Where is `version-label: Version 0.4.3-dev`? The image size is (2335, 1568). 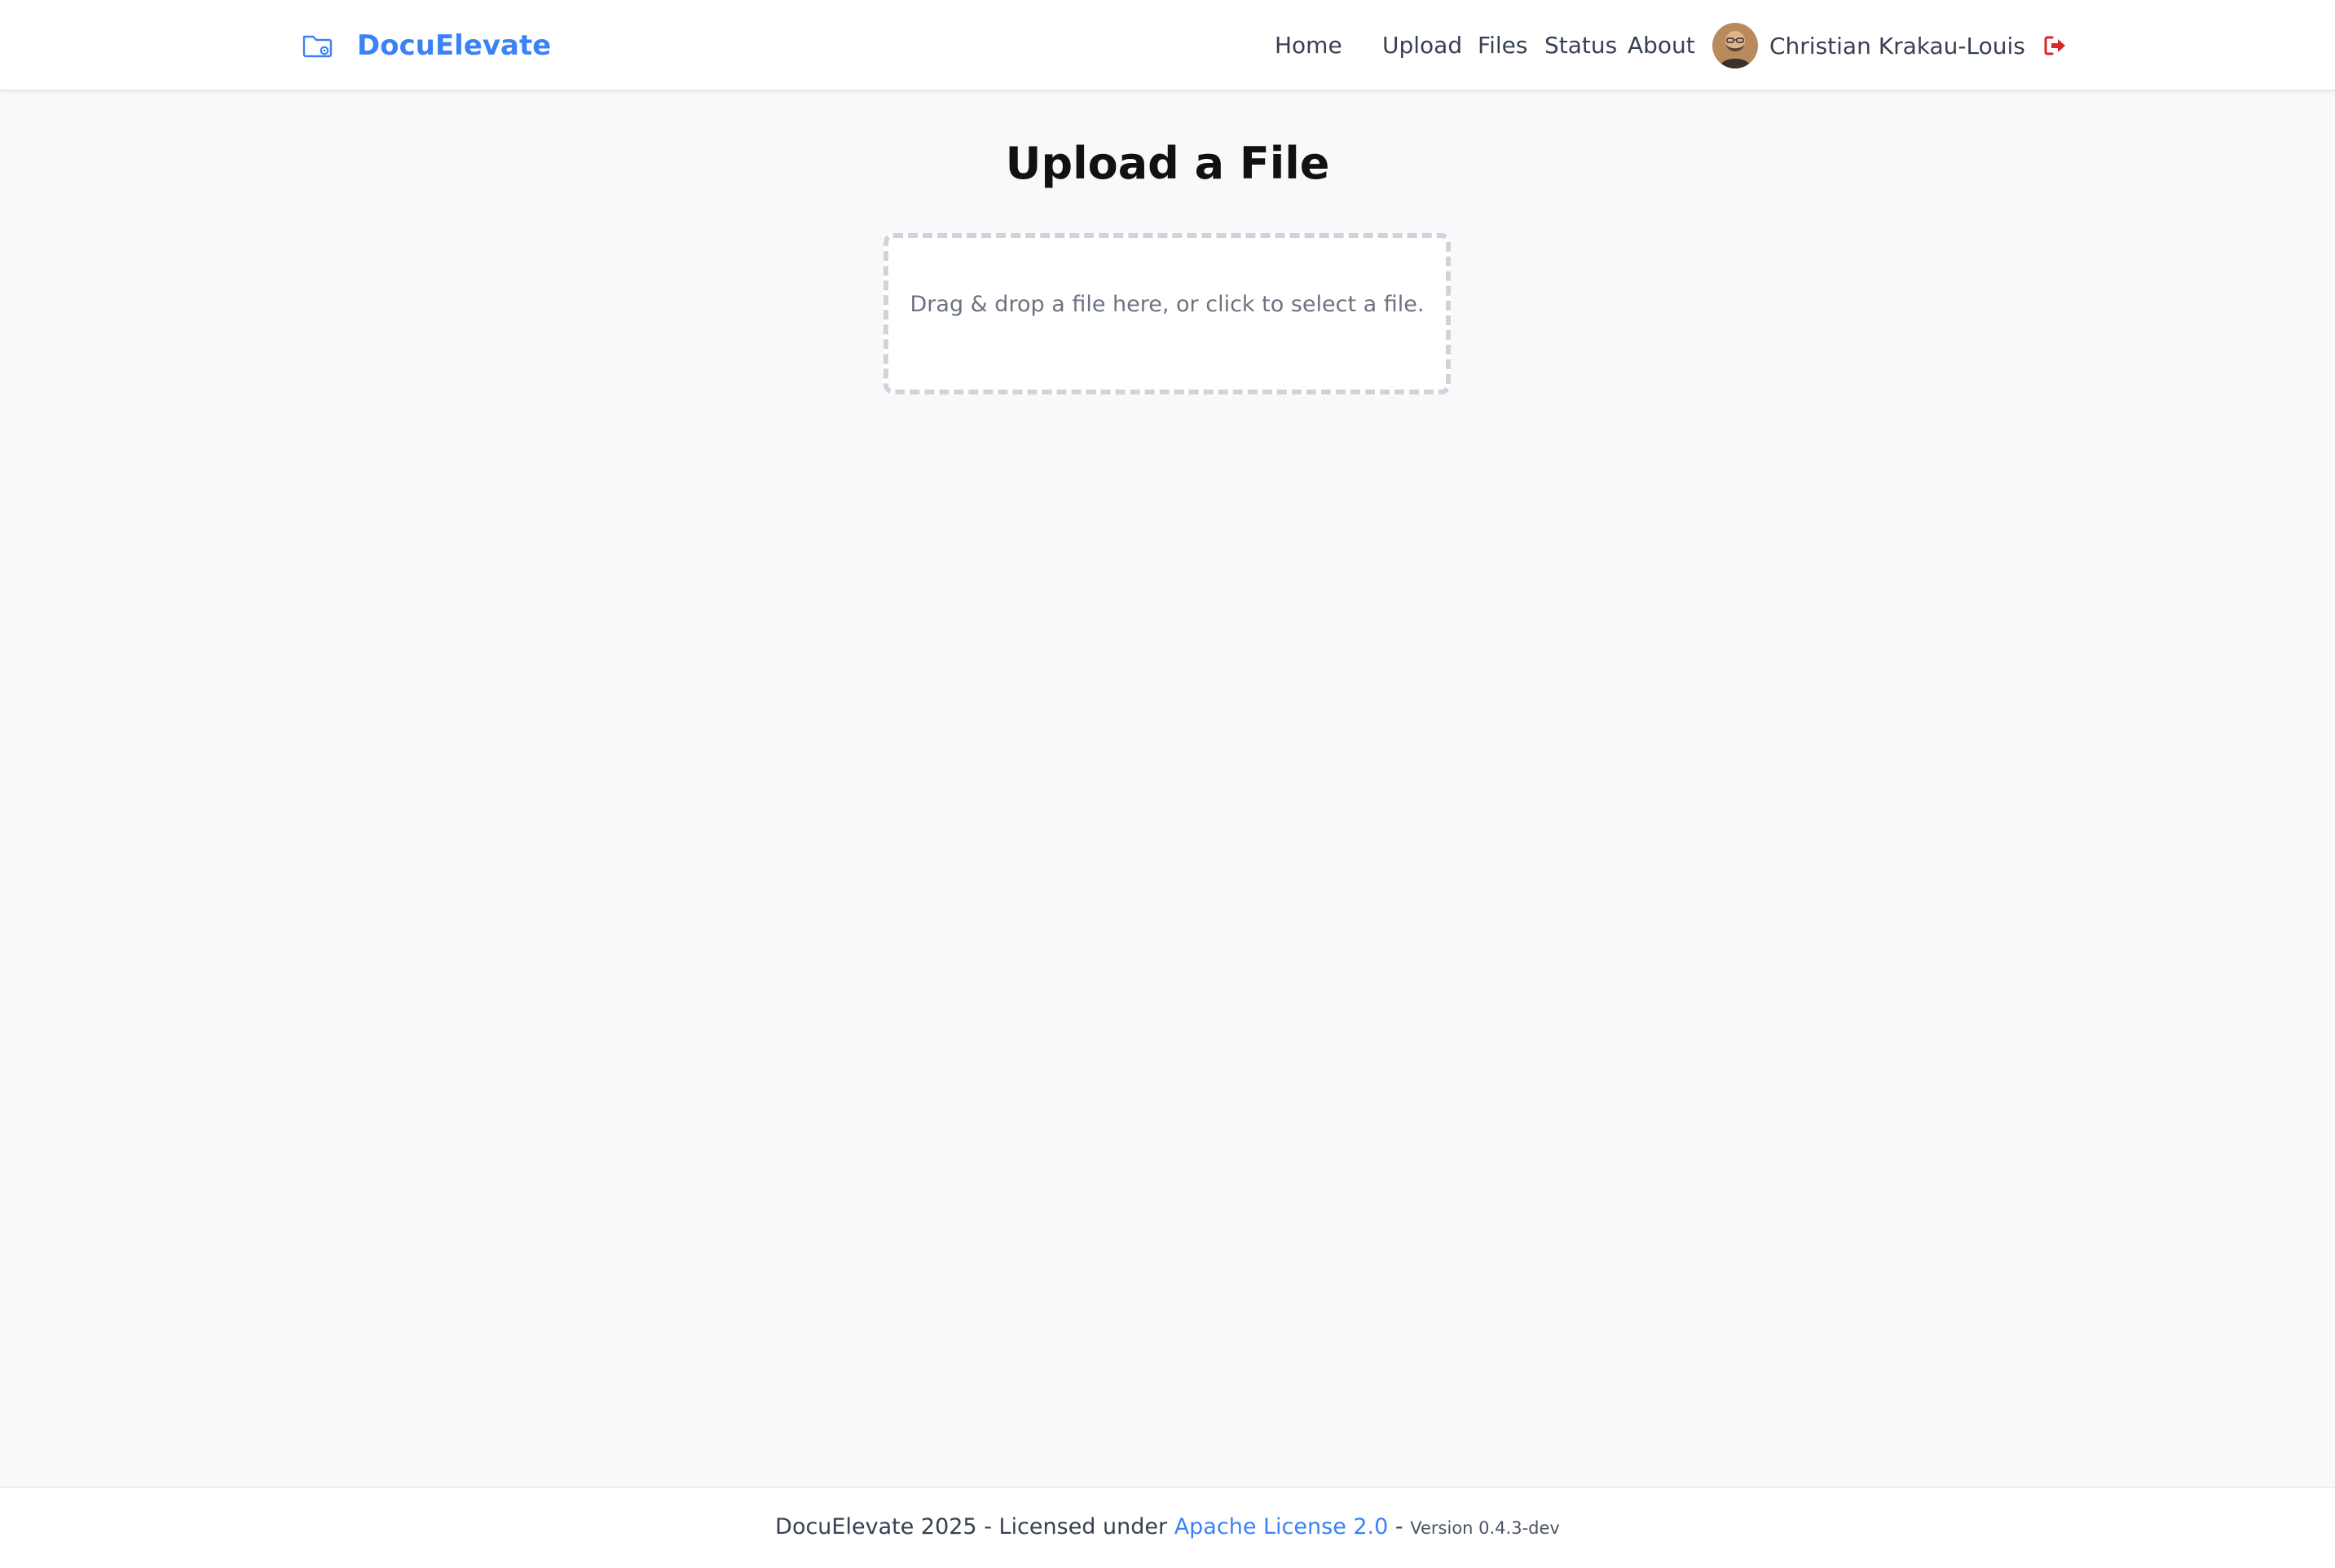
version-label: Version 0.4.3-dev is located at coordinates (1485, 1528).